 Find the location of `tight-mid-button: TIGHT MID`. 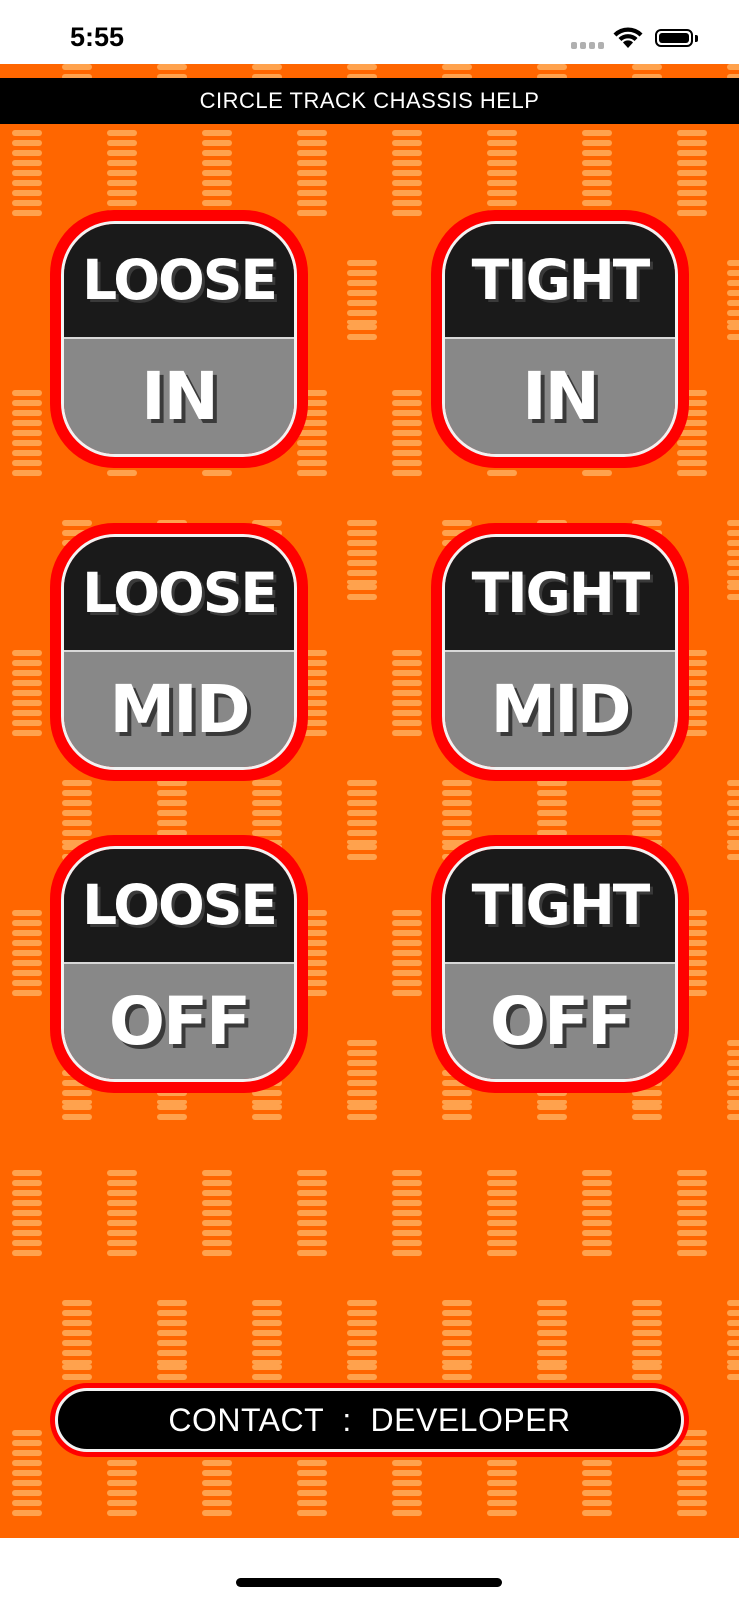

tight-mid-button: TIGHT MID is located at coordinates (560, 652).